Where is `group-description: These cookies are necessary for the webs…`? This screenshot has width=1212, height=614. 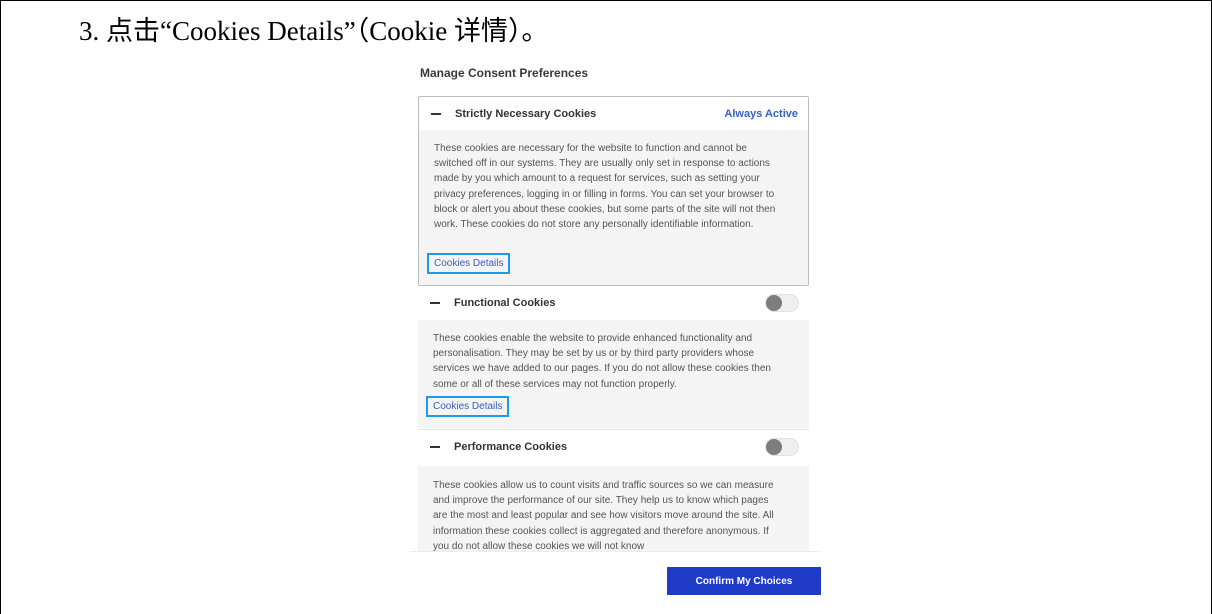 group-description: These cookies are necessary for the webs… is located at coordinates (605, 187).